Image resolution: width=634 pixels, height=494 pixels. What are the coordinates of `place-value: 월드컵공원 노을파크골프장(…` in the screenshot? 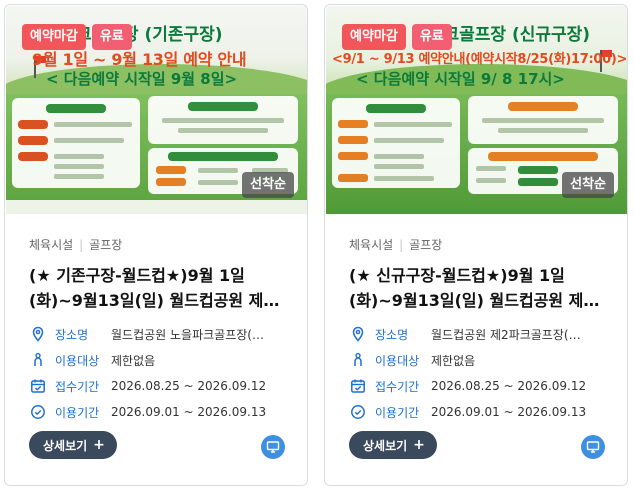 It's located at (187, 334).